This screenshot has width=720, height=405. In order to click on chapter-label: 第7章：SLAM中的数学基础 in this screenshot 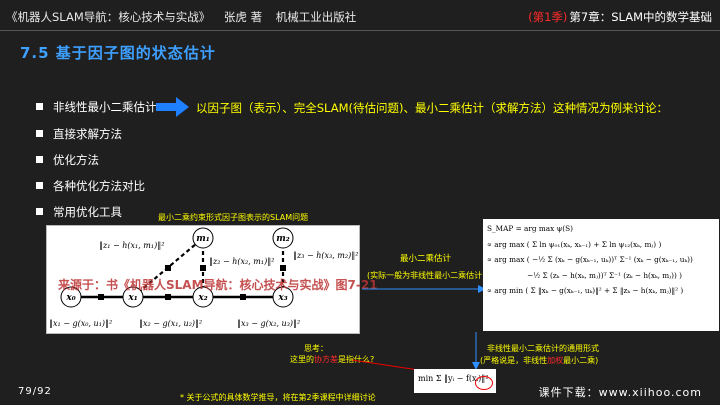, I will do `click(640, 17)`.